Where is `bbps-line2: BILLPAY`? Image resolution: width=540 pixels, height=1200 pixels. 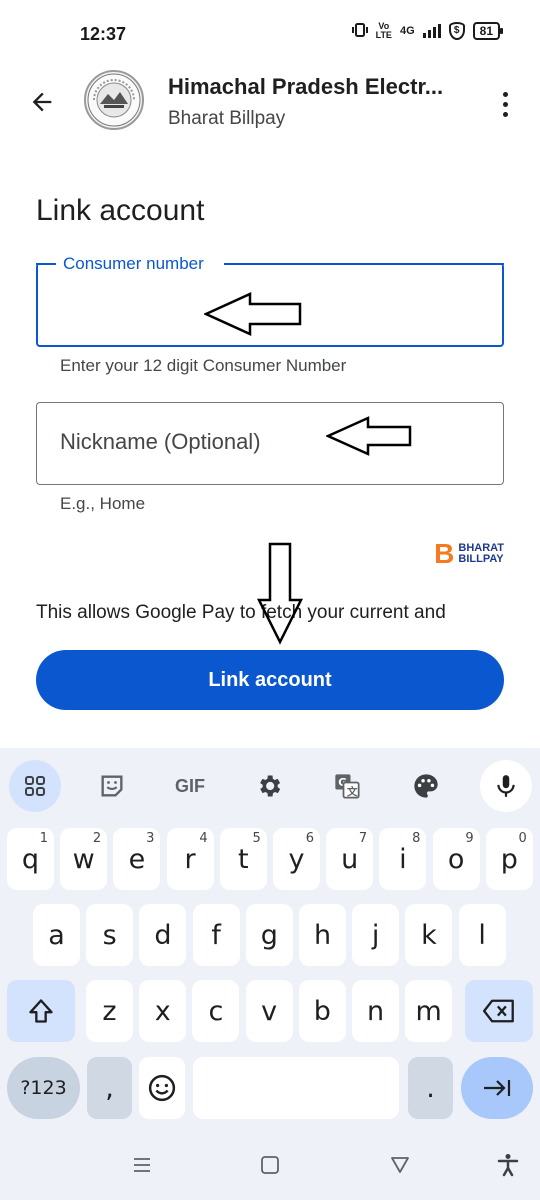
bbps-line2: BILLPAY is located at coordinates (481, 559).